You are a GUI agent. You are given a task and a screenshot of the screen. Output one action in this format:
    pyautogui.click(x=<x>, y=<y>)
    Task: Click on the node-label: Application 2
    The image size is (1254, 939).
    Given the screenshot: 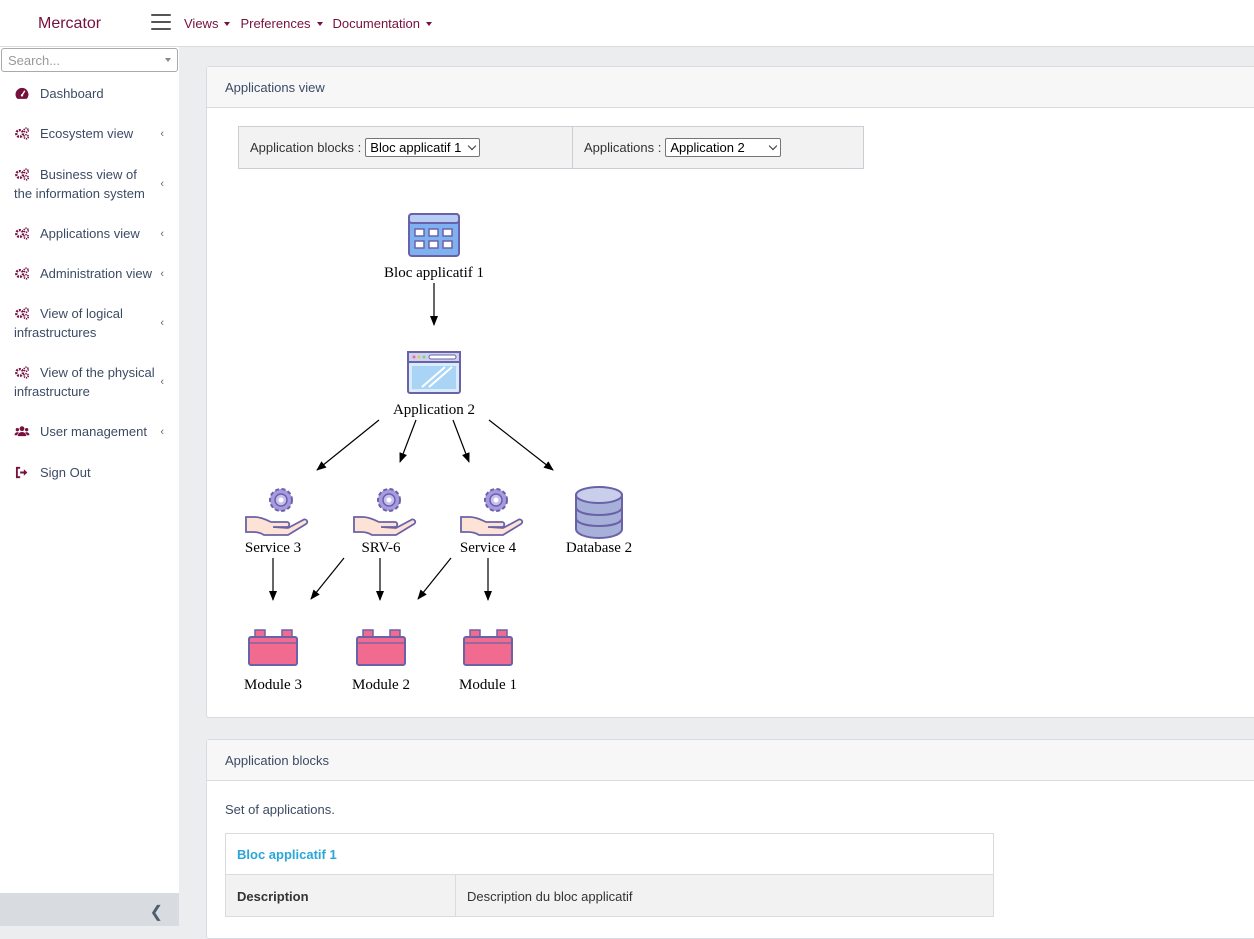 What is the action you would take?
    pyautogui.click(x=434, y=410)
    